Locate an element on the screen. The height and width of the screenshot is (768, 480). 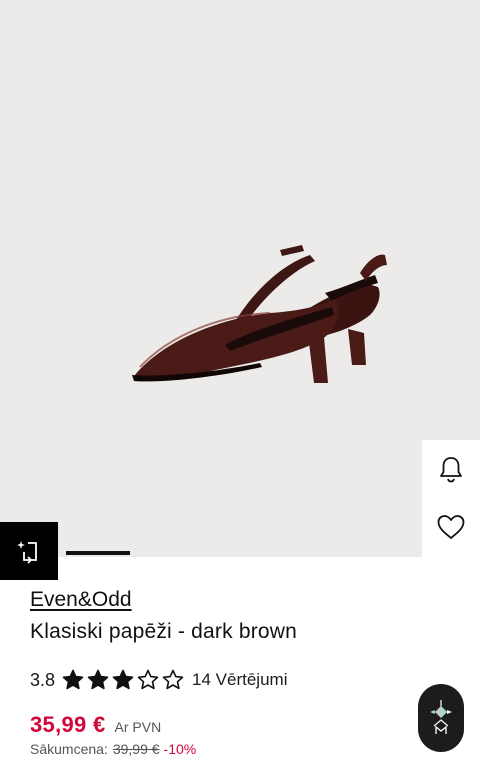
rating-stars is located at coordinates (123, 680).